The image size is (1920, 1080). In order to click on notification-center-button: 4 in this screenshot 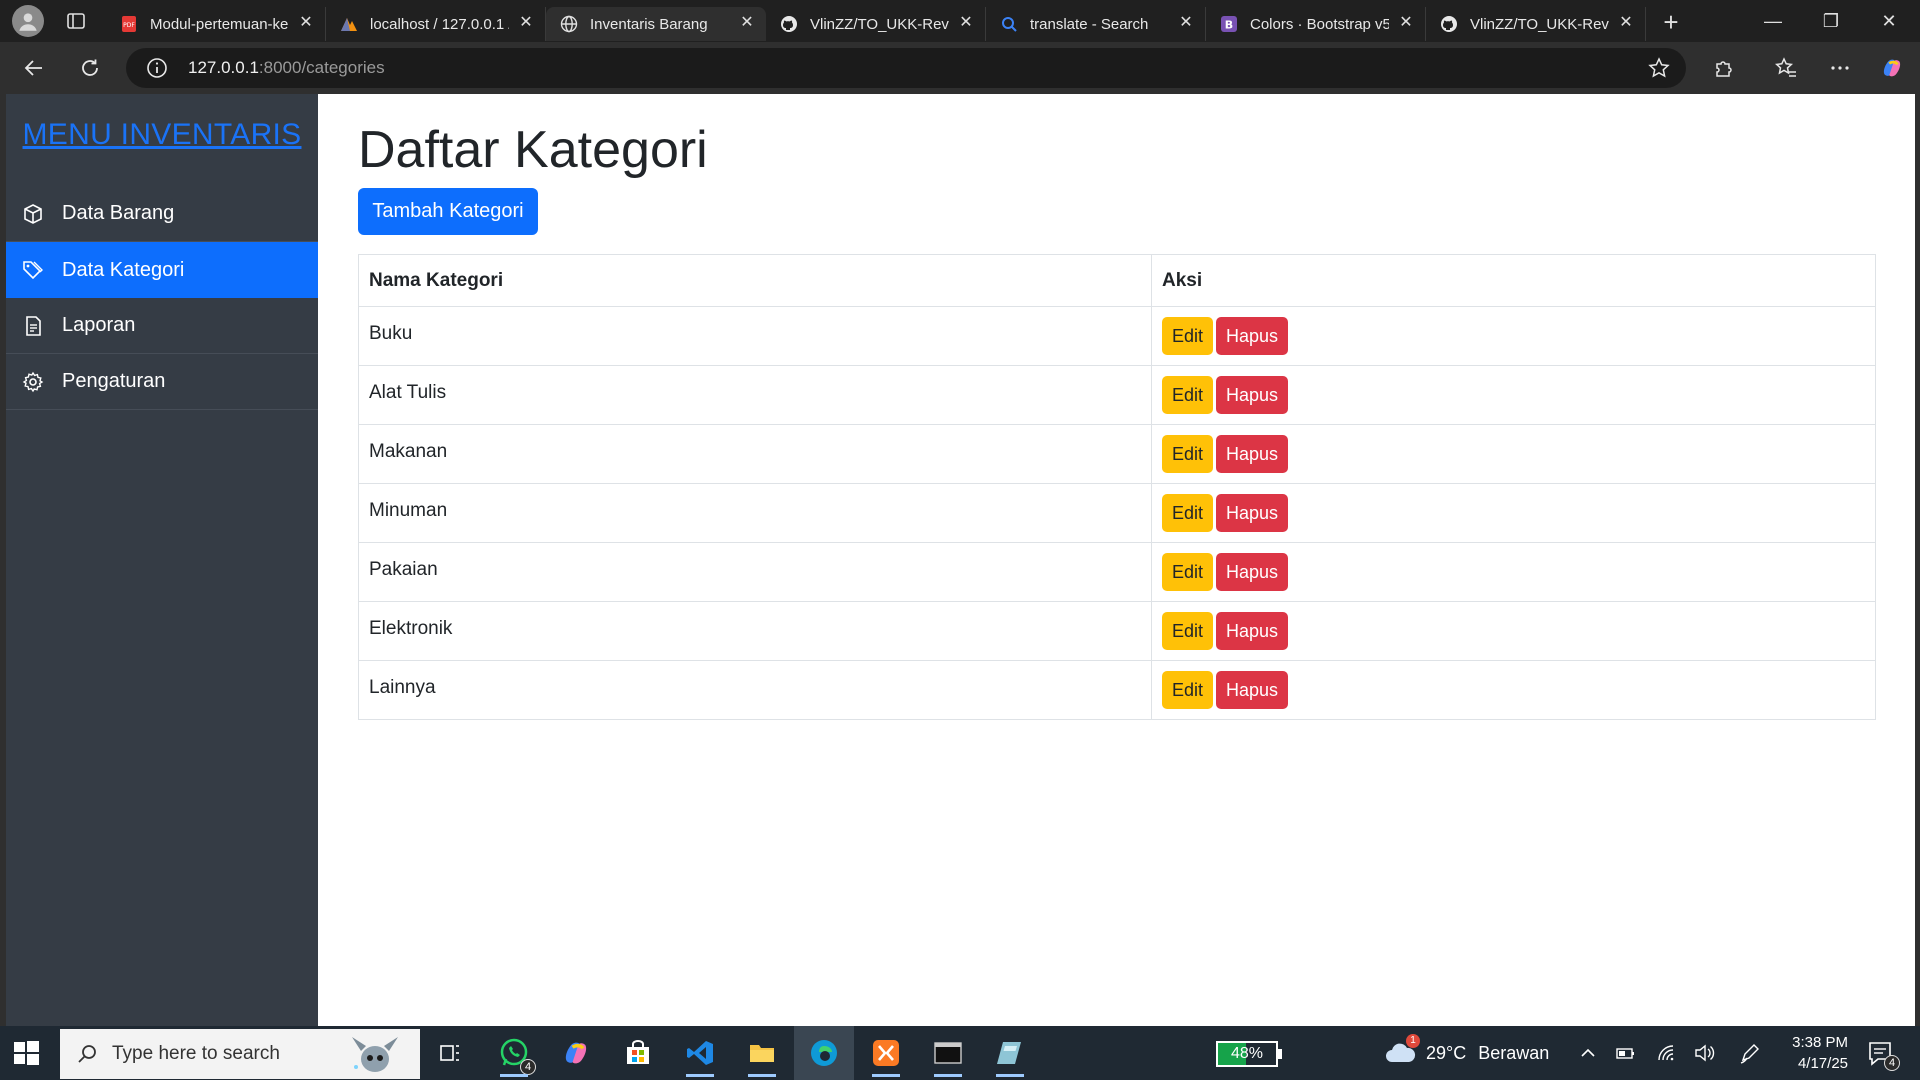, I will do `click(1883, 1055)`.